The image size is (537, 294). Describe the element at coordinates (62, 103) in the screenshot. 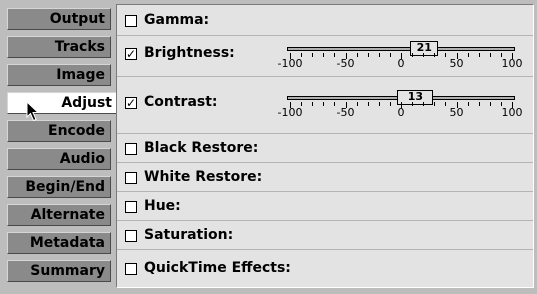

I see `tab-adjust: Adjust` at that location.